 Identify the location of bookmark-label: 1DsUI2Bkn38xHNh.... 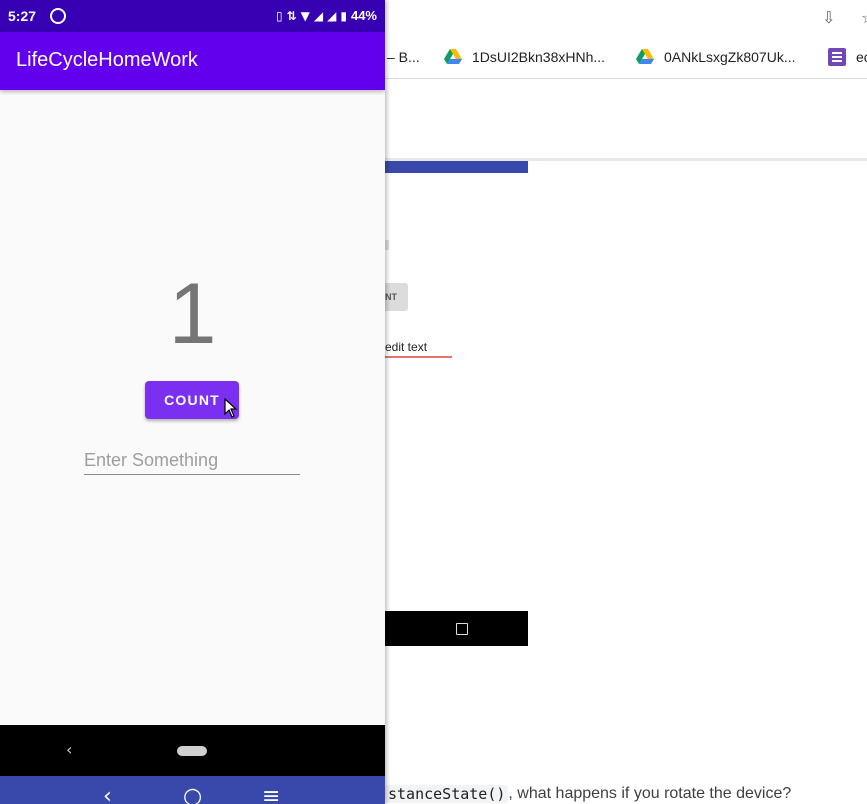
(539, 57).